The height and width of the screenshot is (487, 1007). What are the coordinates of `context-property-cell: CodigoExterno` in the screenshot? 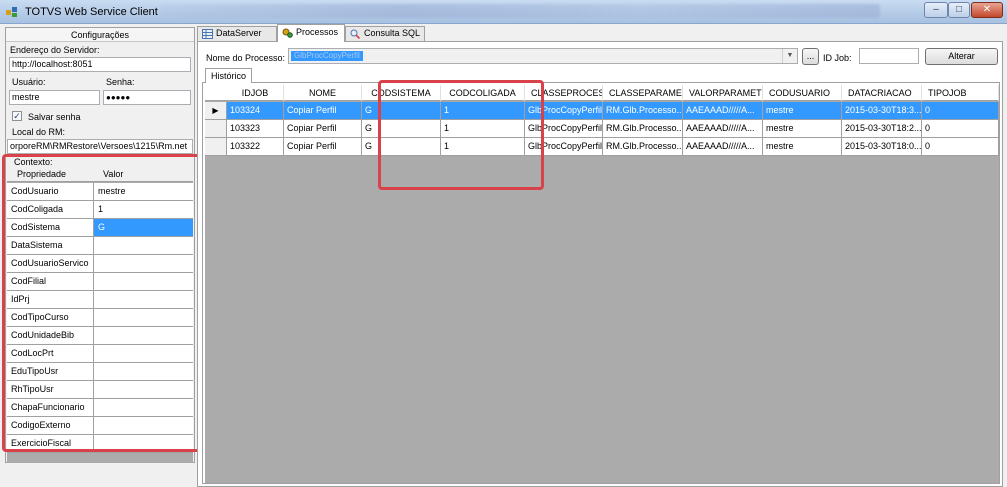 It's located at (50, 426).